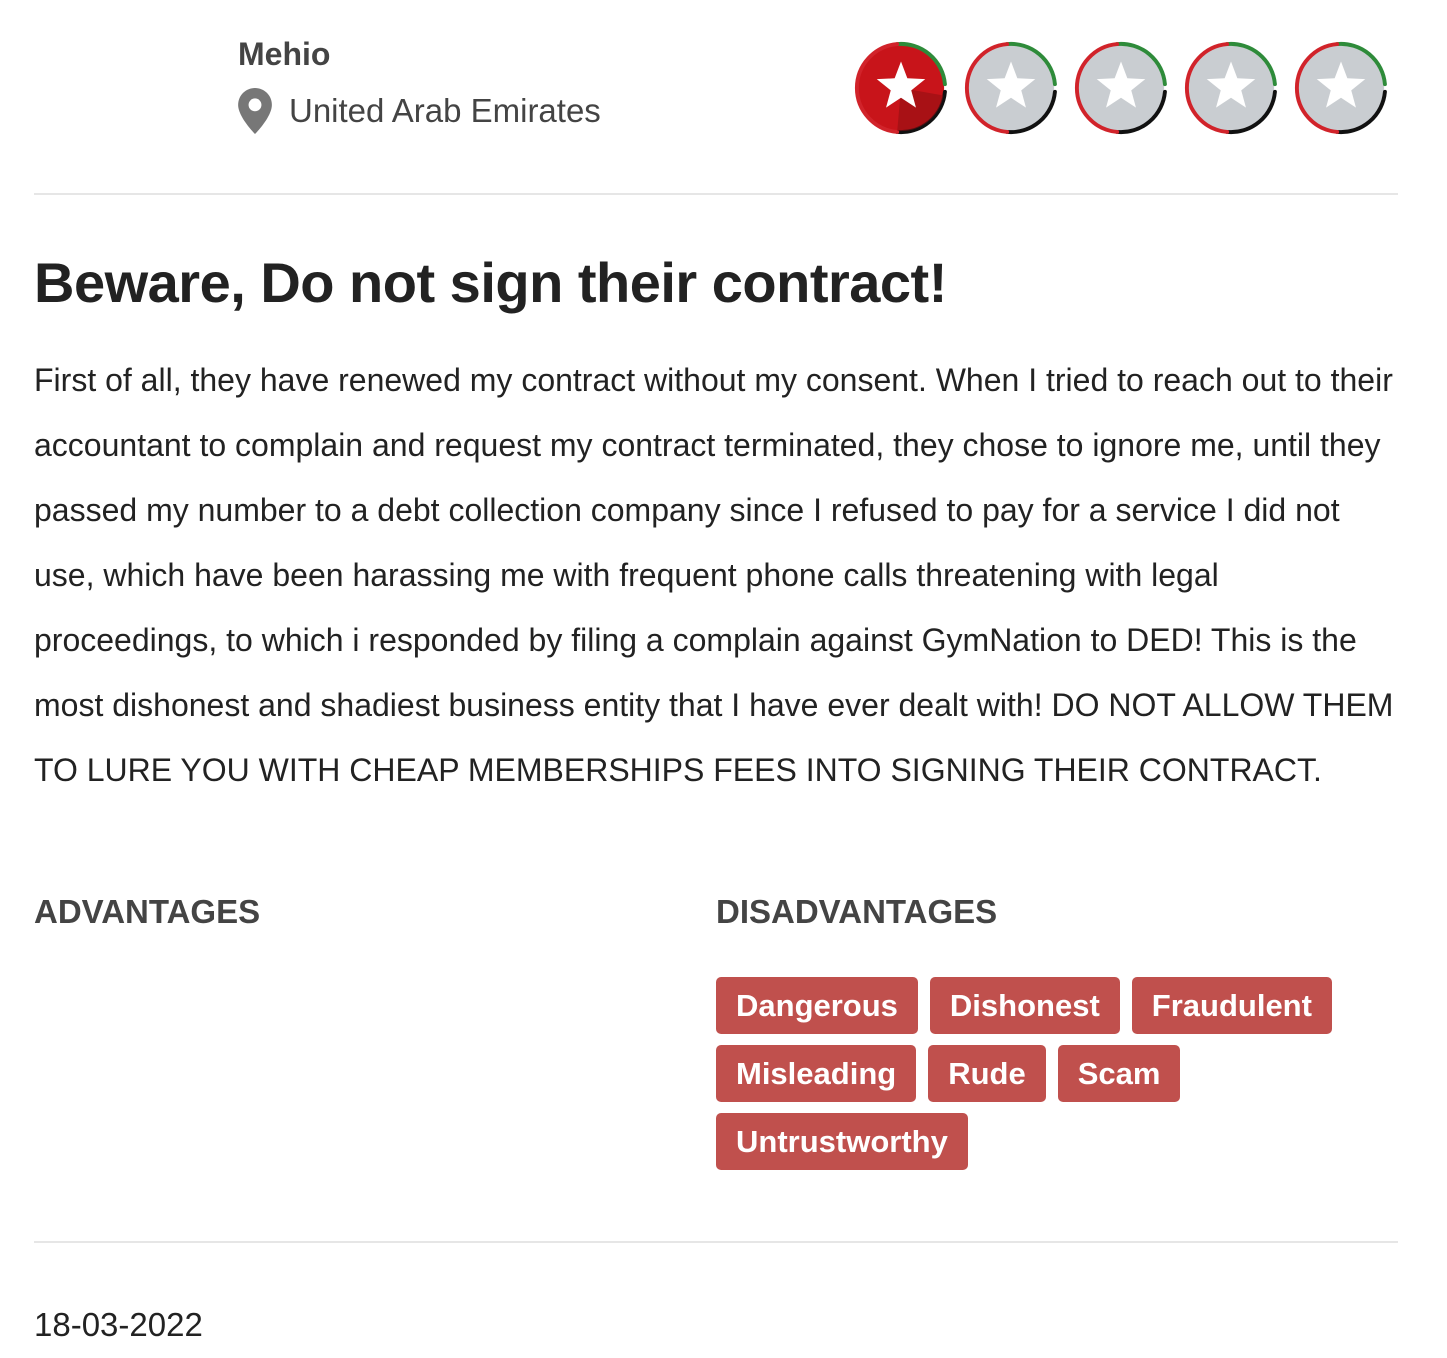  I want to click on advantages-heading: ADVANTAGES, so click(147, 911).